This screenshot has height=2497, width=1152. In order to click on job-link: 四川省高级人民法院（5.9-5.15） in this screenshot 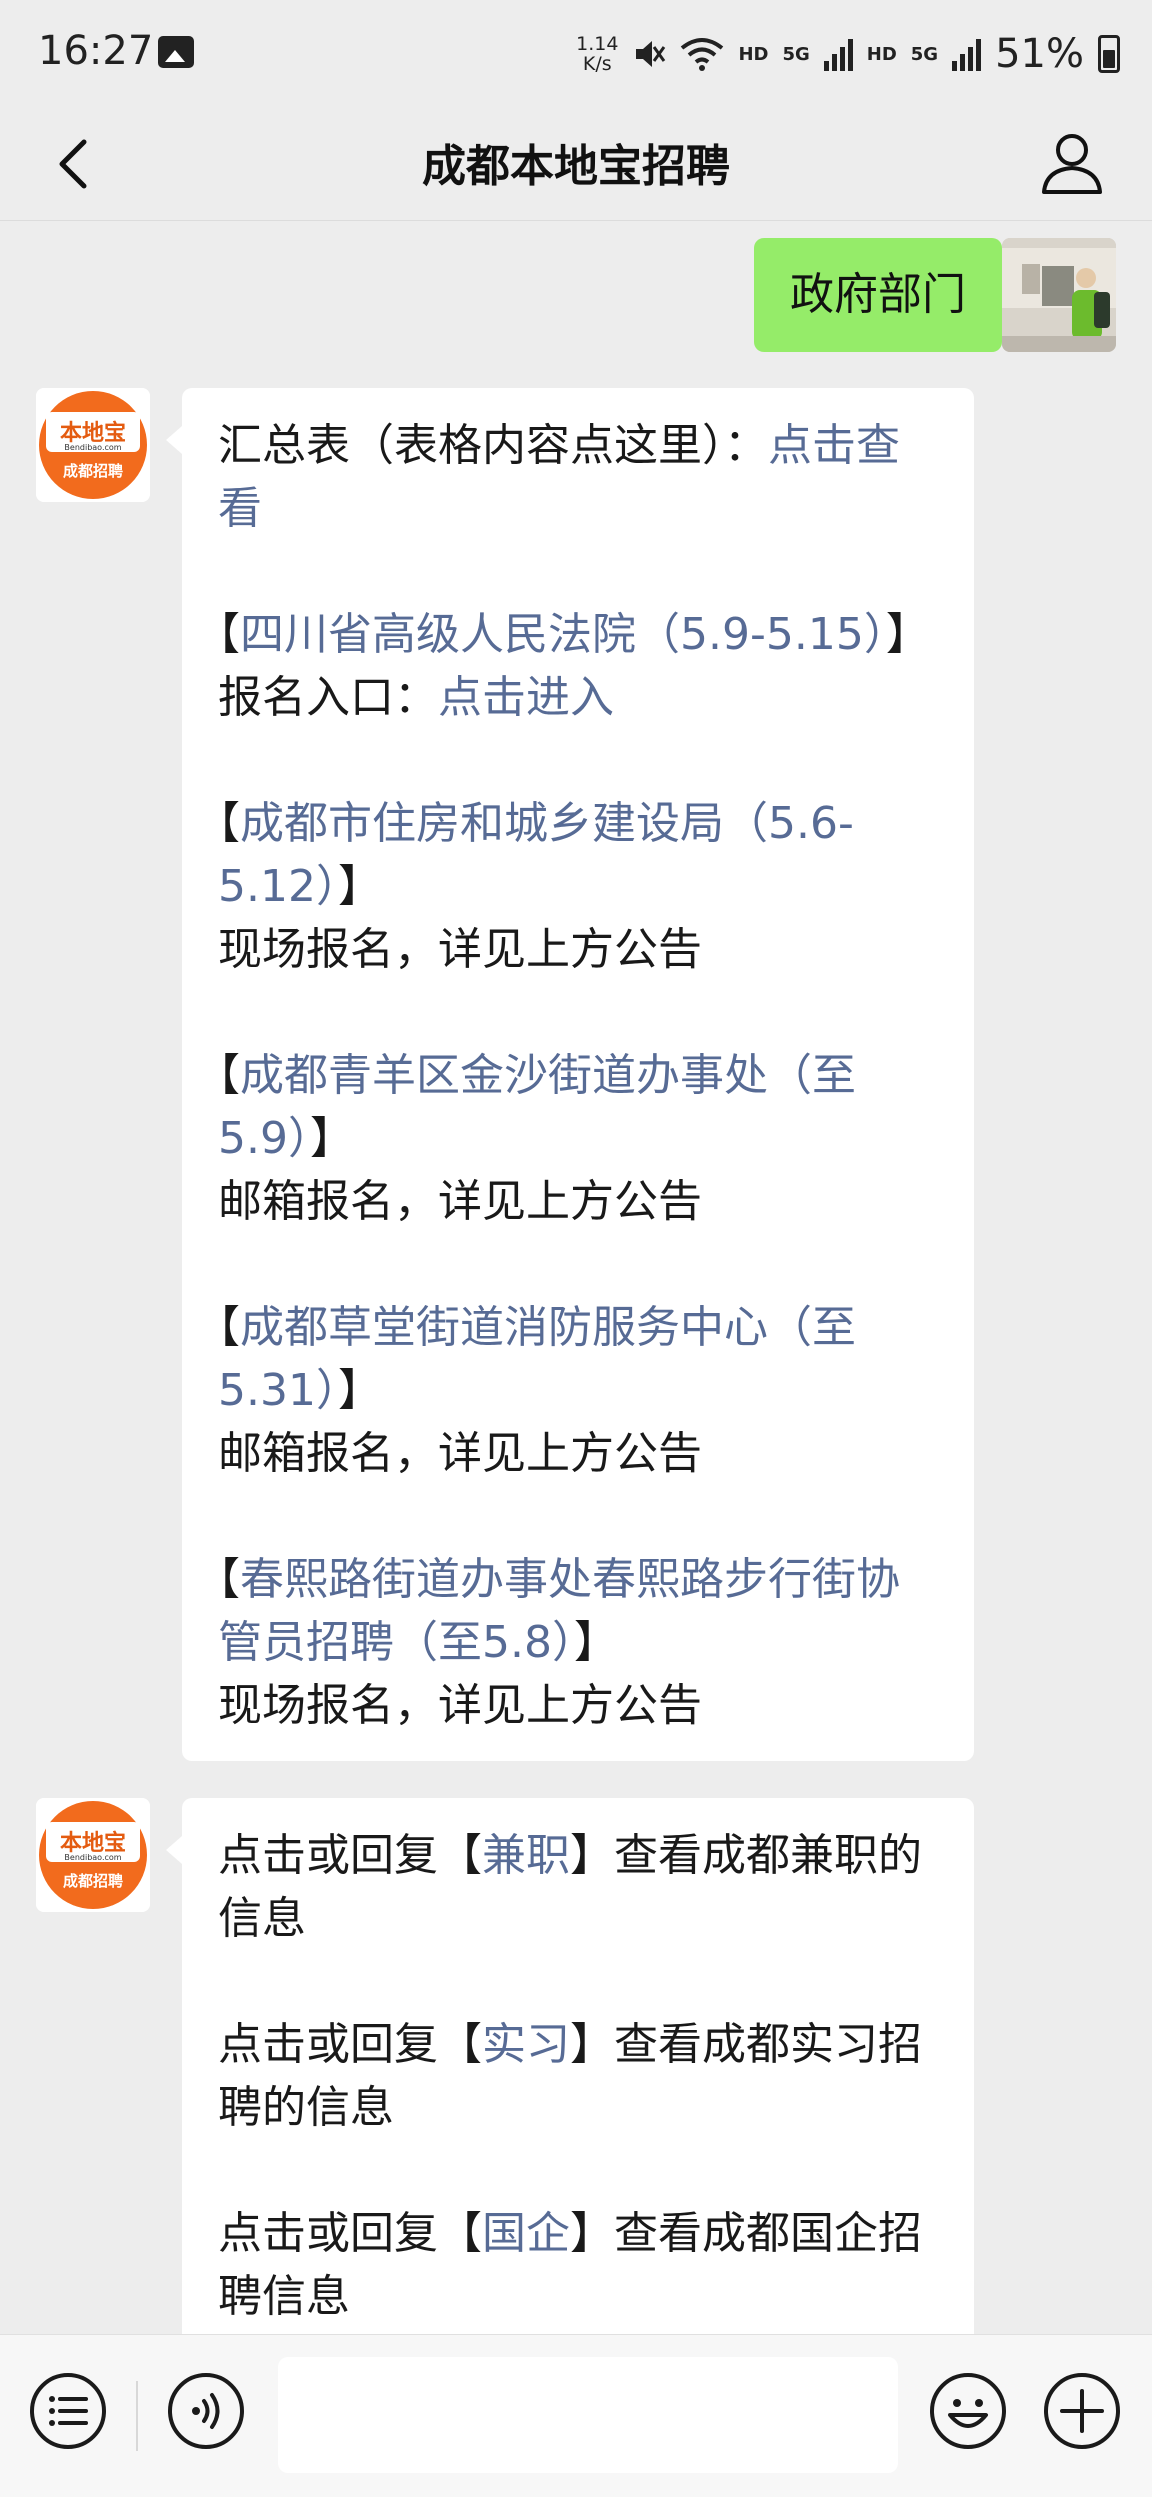, I will do `click(563, 634)`.